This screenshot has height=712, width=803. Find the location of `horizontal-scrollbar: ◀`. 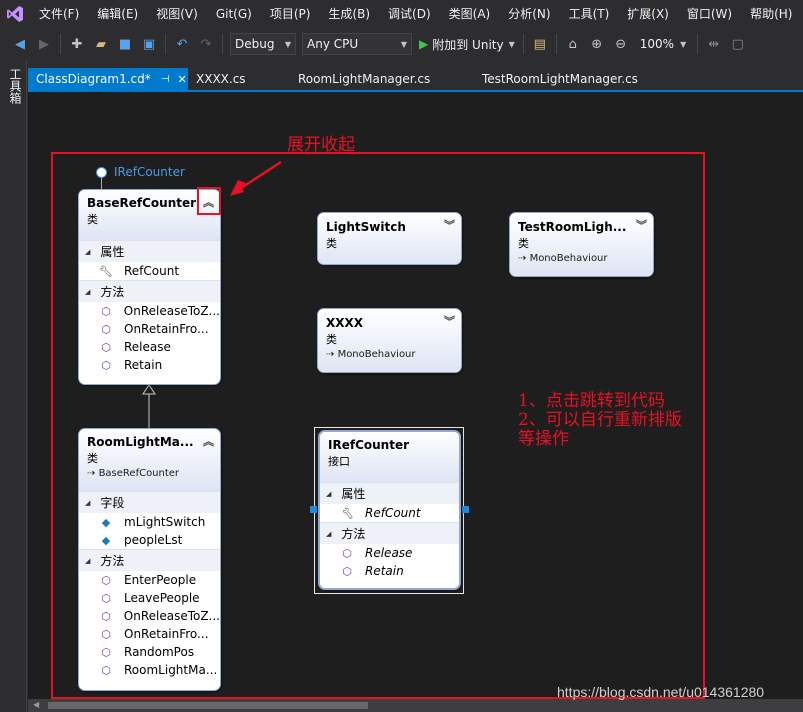

horizontal-scrollbar: ◀ is located at coordinates (415, 705).